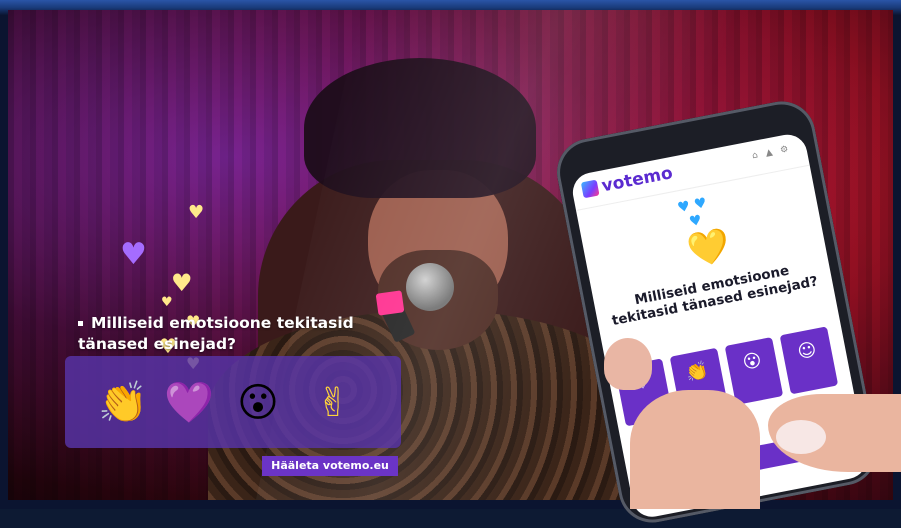  I want to click on finger-nail, so click(801, 437).